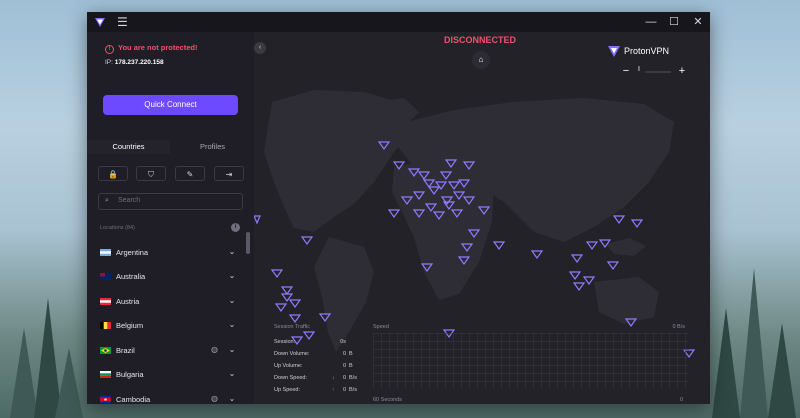 The height and width of the screenshot is (418, 800). Describe the element at coordinates (128, 301) in the screenshot. I see `country-name: Austria` at that location.